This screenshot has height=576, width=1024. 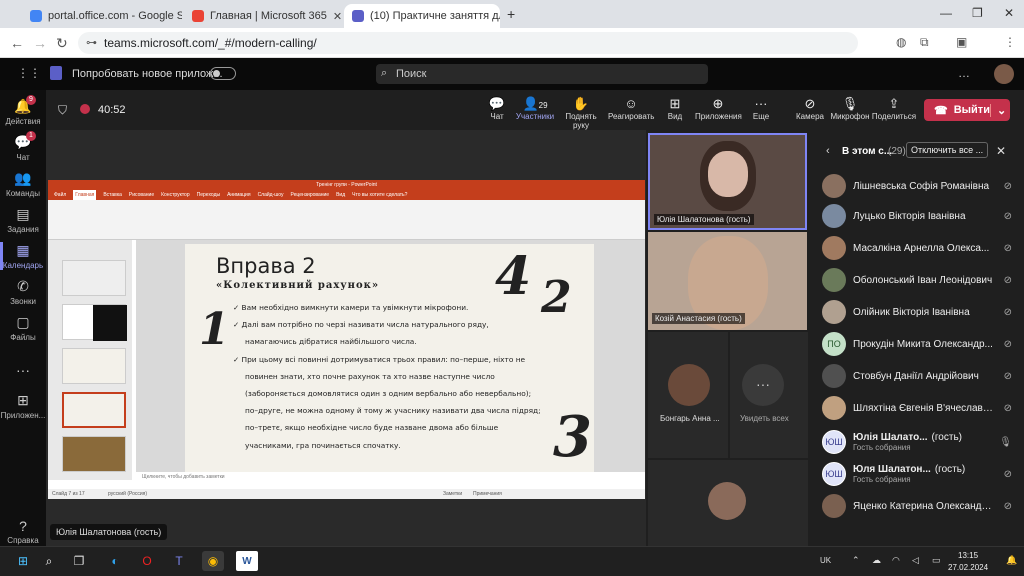 I want to click on participant-row: Олійник Вікторія Іванівна ⊘, so click(x=912, y=312).